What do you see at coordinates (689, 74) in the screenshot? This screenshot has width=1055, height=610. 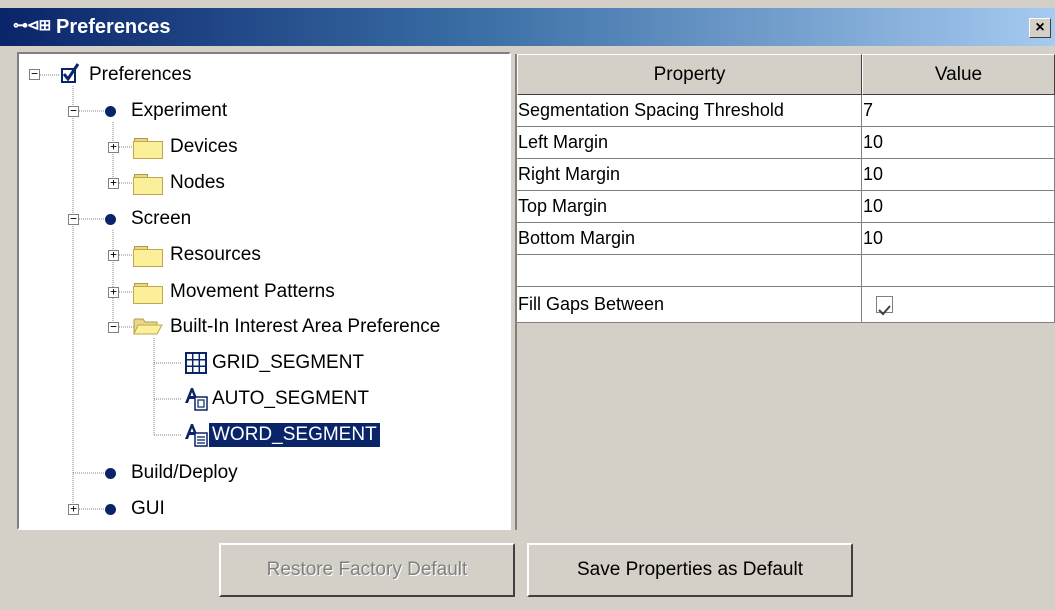 I see `property-column-header: Property` at bounding box center [689, 74].